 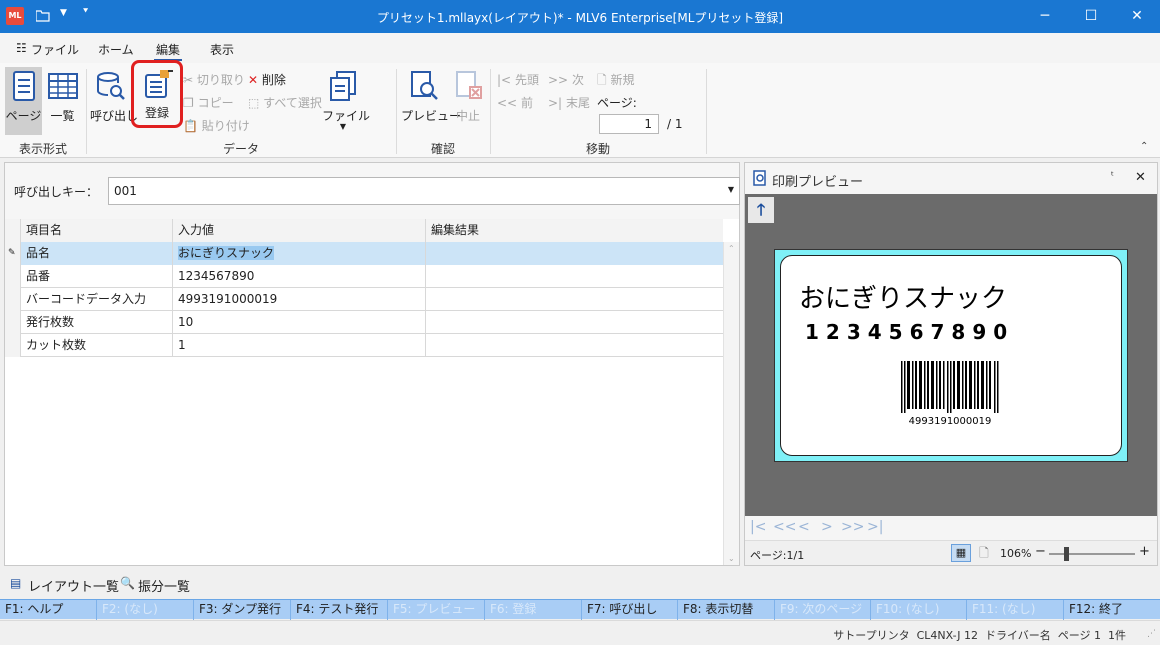 What do you see at coordinates (515, 102) in the screenshot?
I see `prev-button: << 前` at bounding box center [515, 102].